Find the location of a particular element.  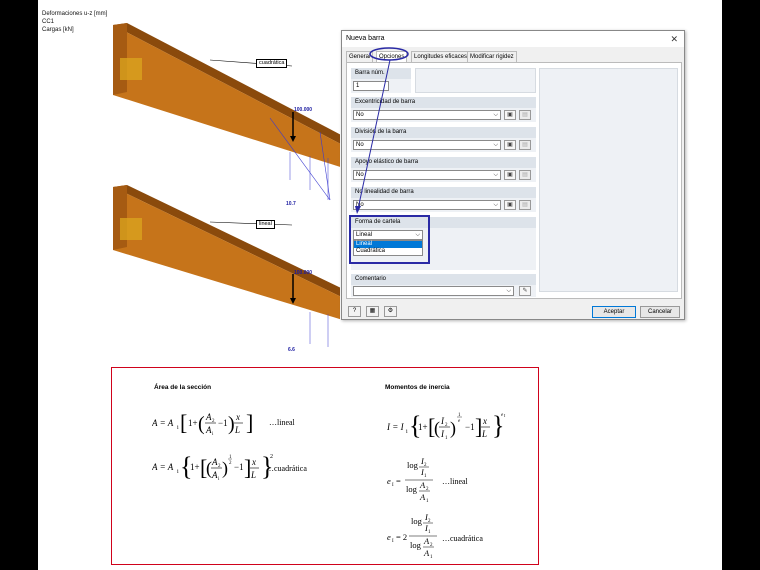

viewport-load-units: Cargas [kN] is located at coordinates (58, 30).